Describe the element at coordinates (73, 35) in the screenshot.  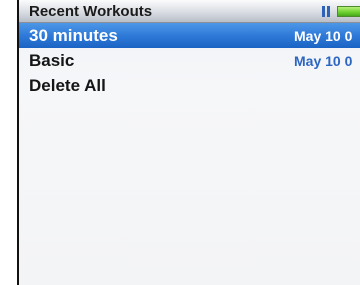
I see `list-item-label: 30 minutes` at that location.